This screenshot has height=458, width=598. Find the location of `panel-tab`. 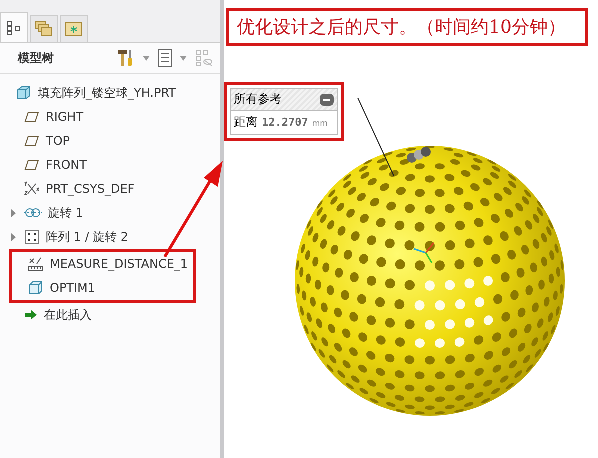

panel-tab is located at coordinates (14, 27).